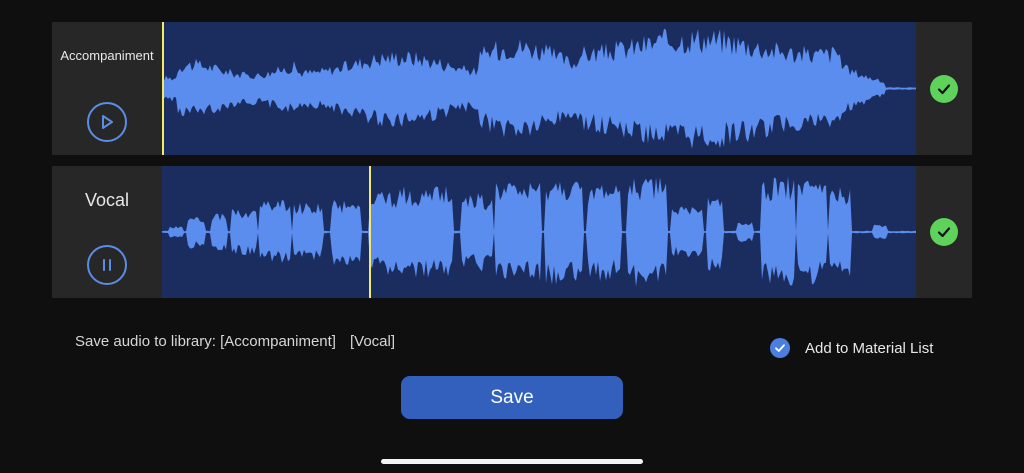 This screenshot has height=473, width=1024. I want to click on select-accompaniment-check, so click(944, 88).